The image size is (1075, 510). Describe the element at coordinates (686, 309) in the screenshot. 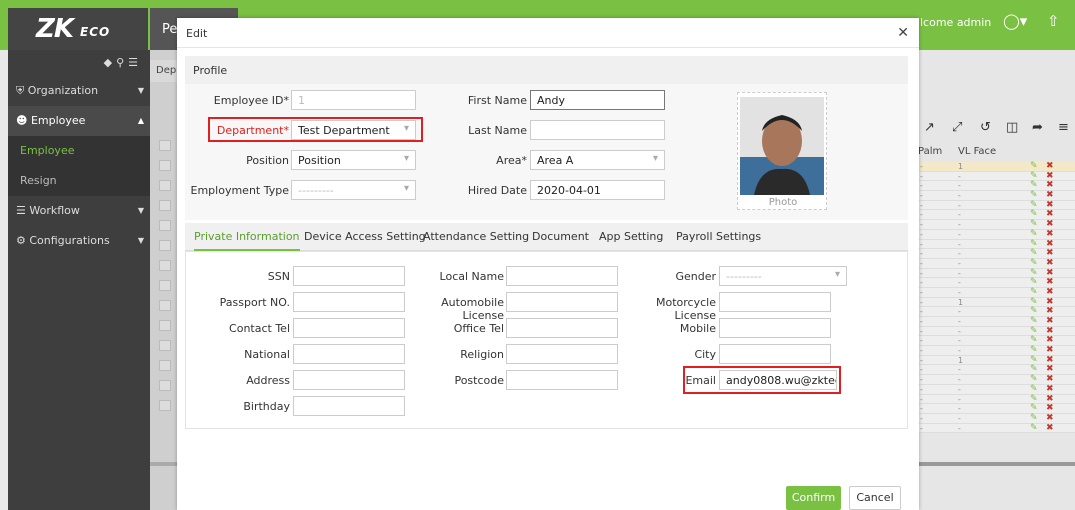

I see `motorcycle-license-label: Motorcycle License` at that location.